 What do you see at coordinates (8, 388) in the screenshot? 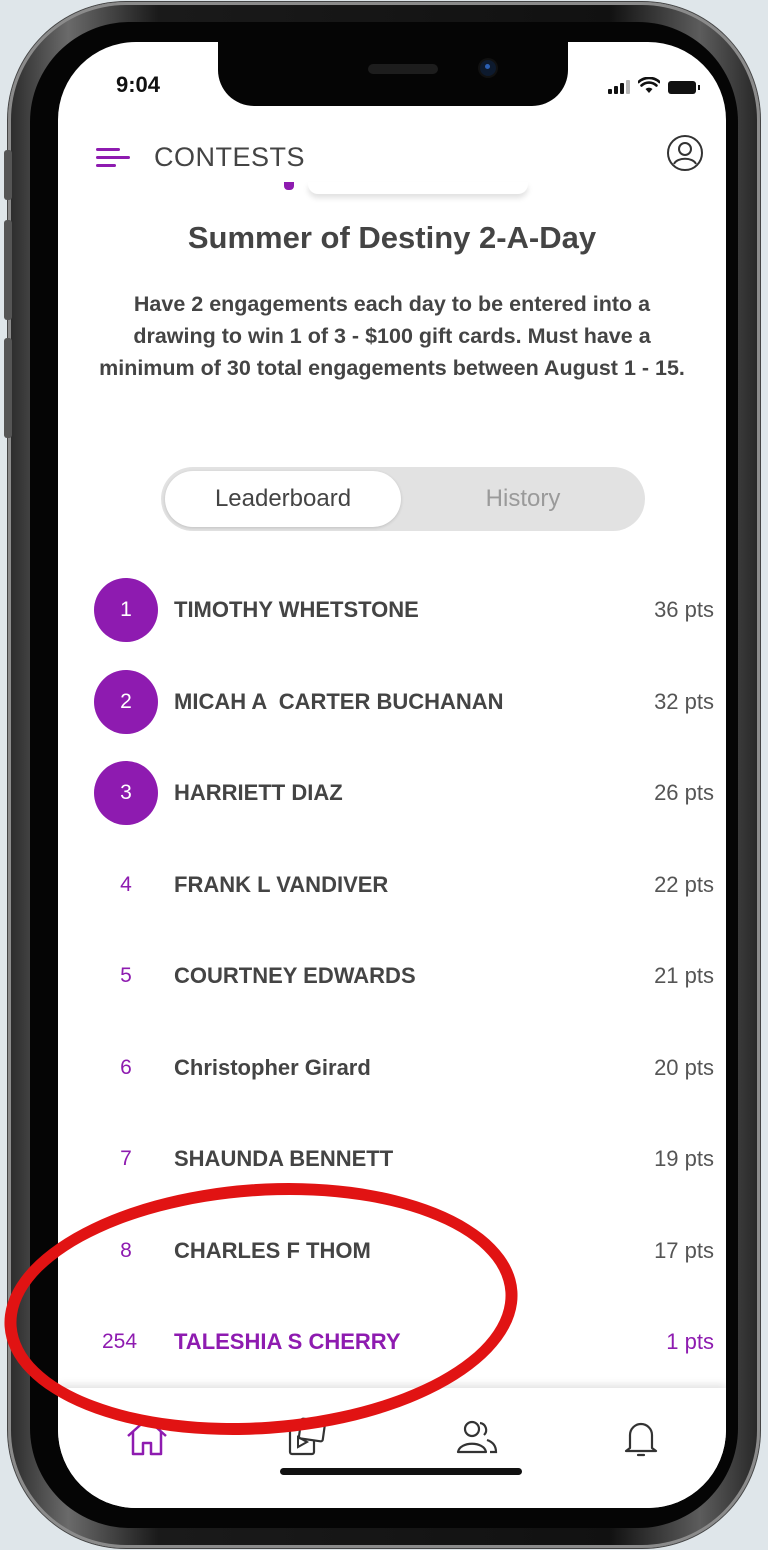
I see `volume-down-button` at bounding box center [8, 388].